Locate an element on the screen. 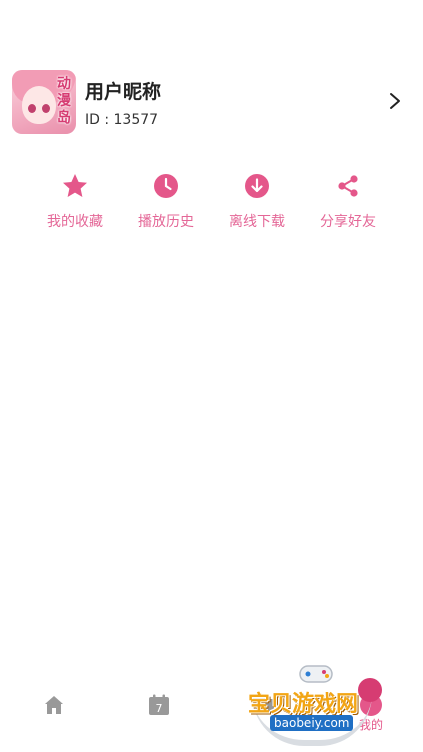  calendar-day-number: 7 is located at coordinates (159, 708).